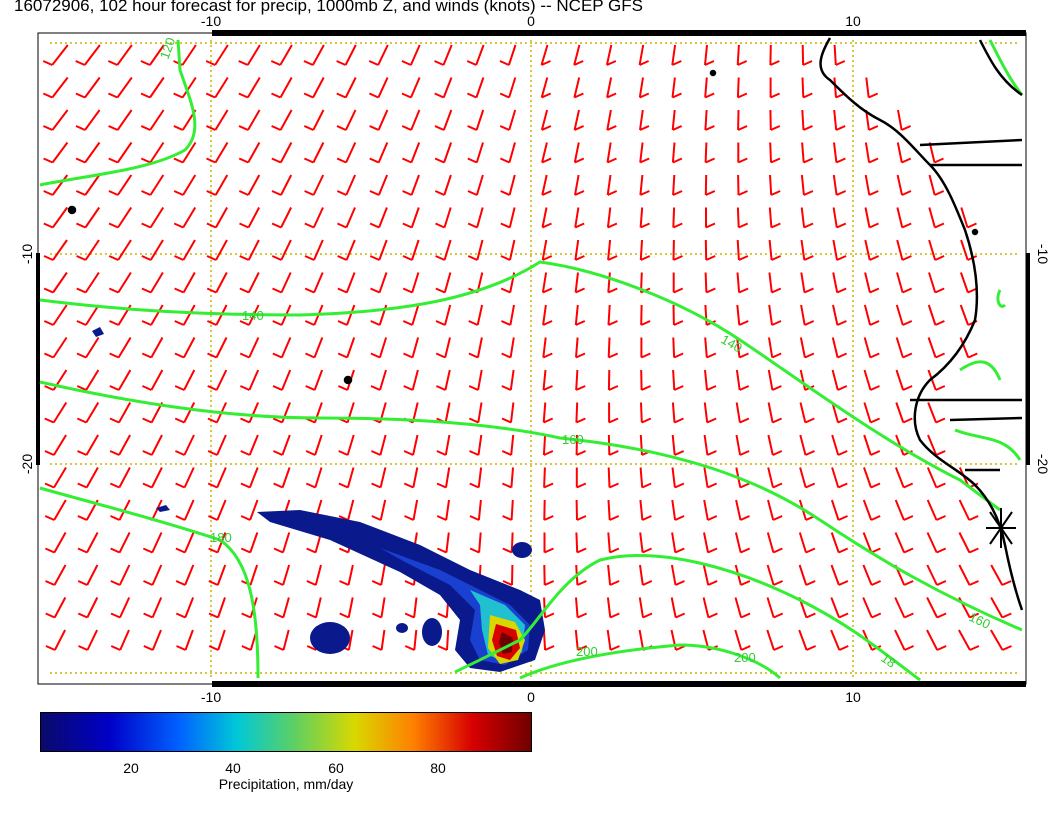 The image size is (1056, 816). Describe the element at coordinates (531, 21) in the screenshot. I see `lon-tick-top: 0` at that location.